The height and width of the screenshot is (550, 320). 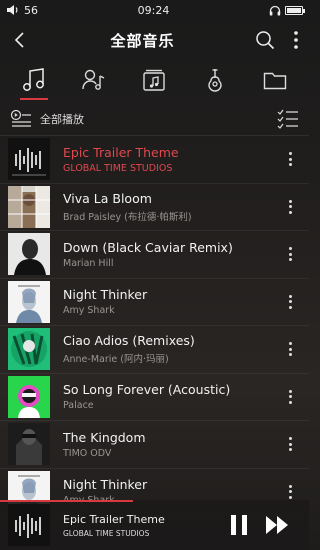 I want to click on song-row: Ciao Adios (Remixes) Anne-Marie (阿内·玛丽), so click(x=154, y=350).